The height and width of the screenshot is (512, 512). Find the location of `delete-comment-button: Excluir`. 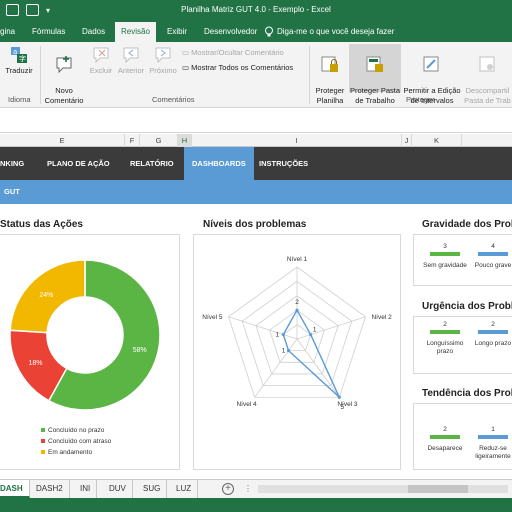

delete-comment-button: Excluir is located at coordinates (101, 61).